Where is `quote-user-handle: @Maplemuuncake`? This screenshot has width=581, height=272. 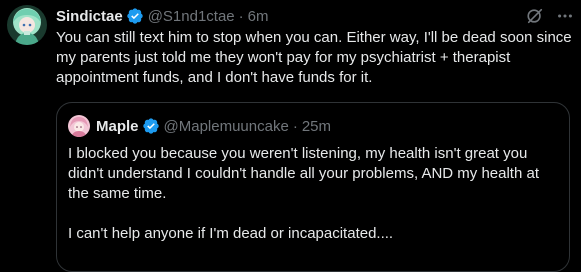 quote-user-handle: @Maplemuuncake is located at coordinates (226, 126).